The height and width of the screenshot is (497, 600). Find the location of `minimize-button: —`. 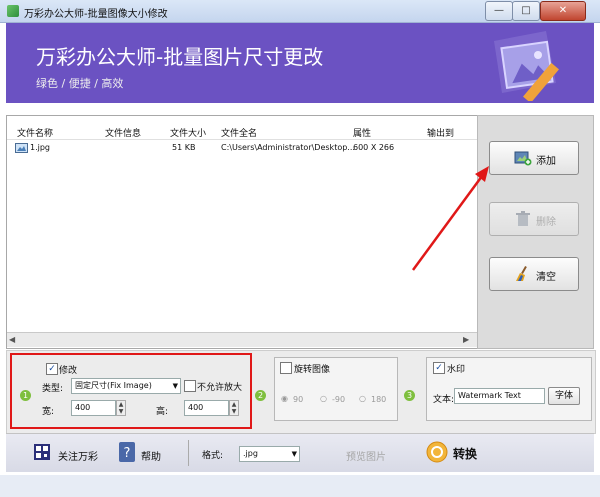

minimize-button: — is located at coordinates (499, 11).